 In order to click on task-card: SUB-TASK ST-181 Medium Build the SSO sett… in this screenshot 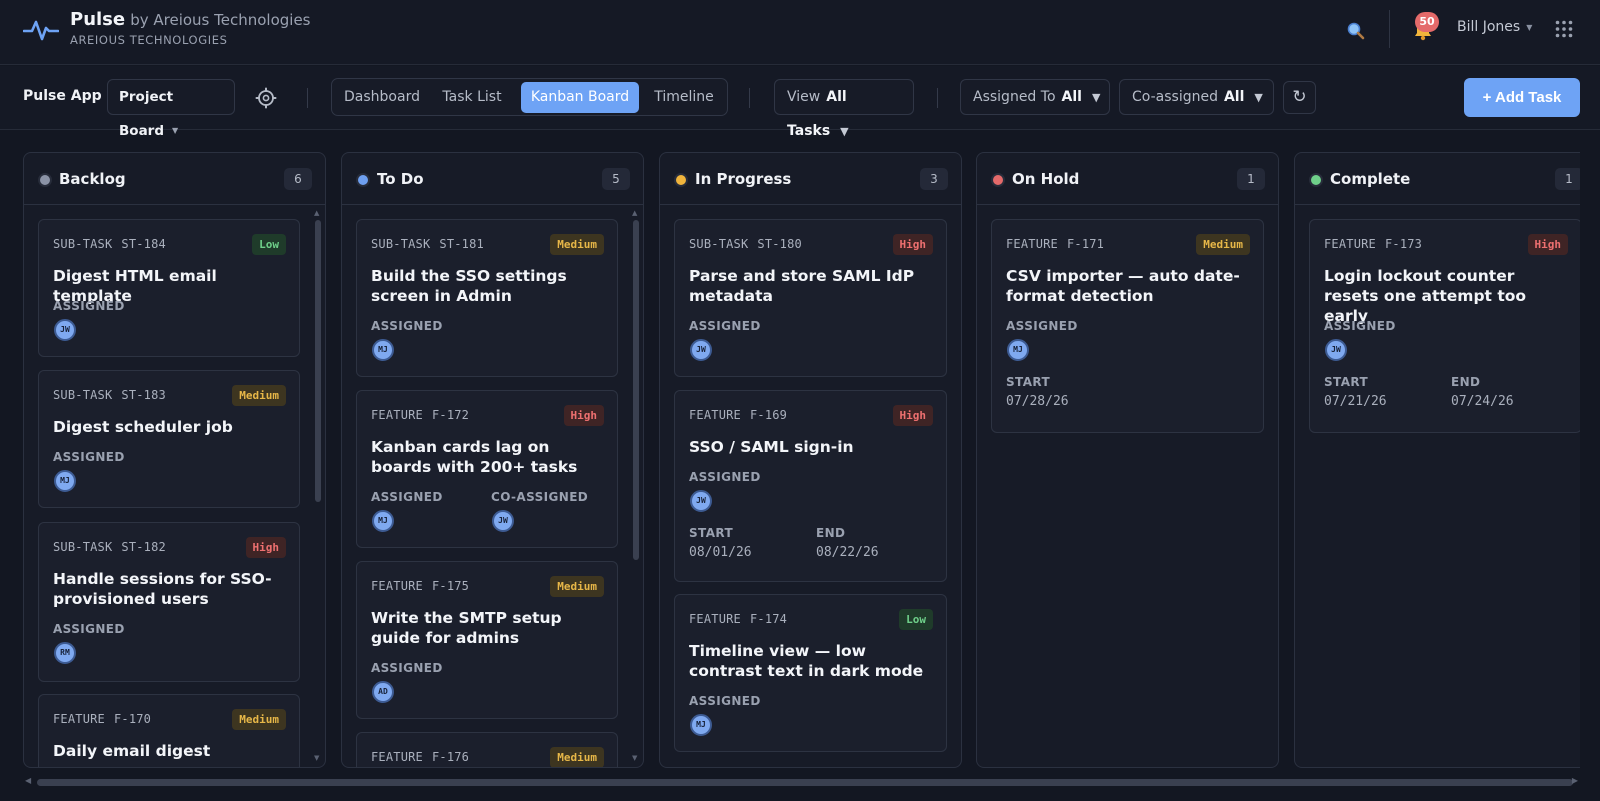, I will do `click(487, 298)`.